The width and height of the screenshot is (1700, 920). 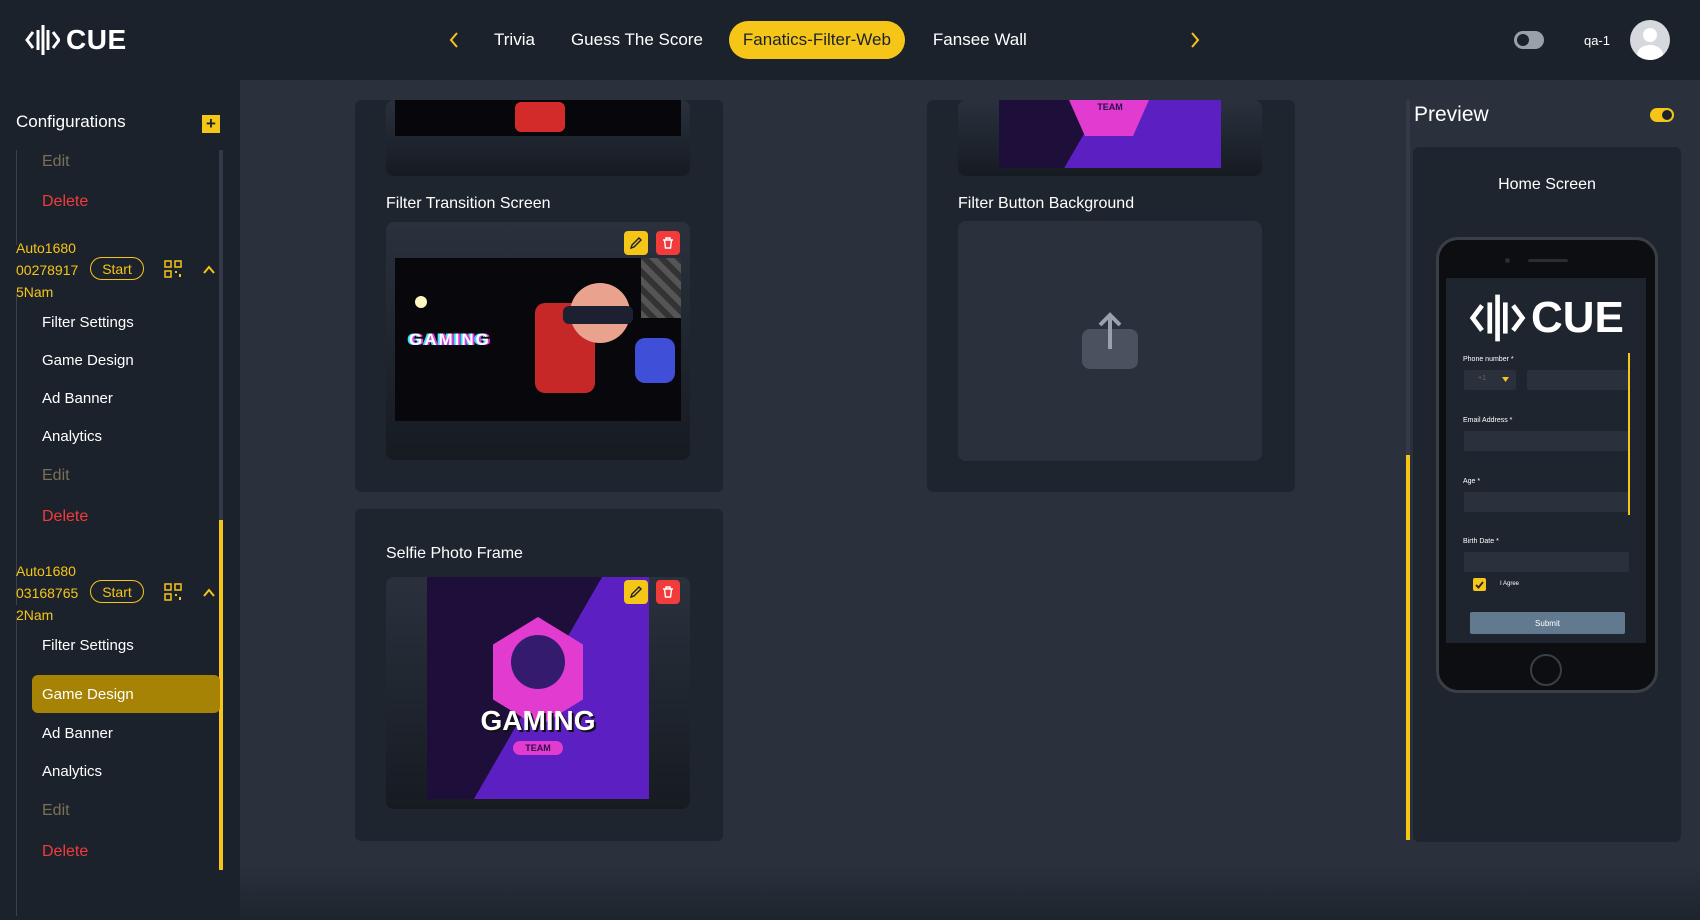 I want to click on chevron-down-icon, so click(x=1505, y=379).